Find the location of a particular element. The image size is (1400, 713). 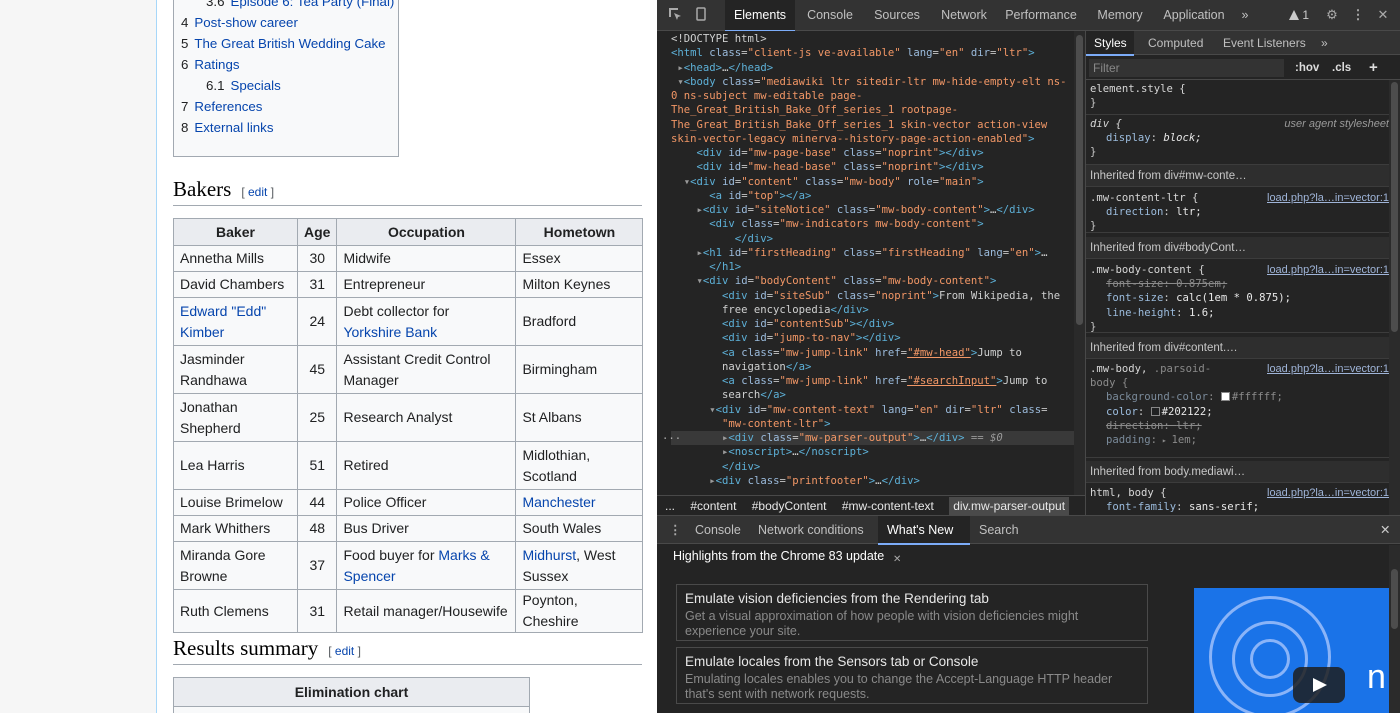

toc-item: 4 Post-show career is located at coordinates (289, 22).